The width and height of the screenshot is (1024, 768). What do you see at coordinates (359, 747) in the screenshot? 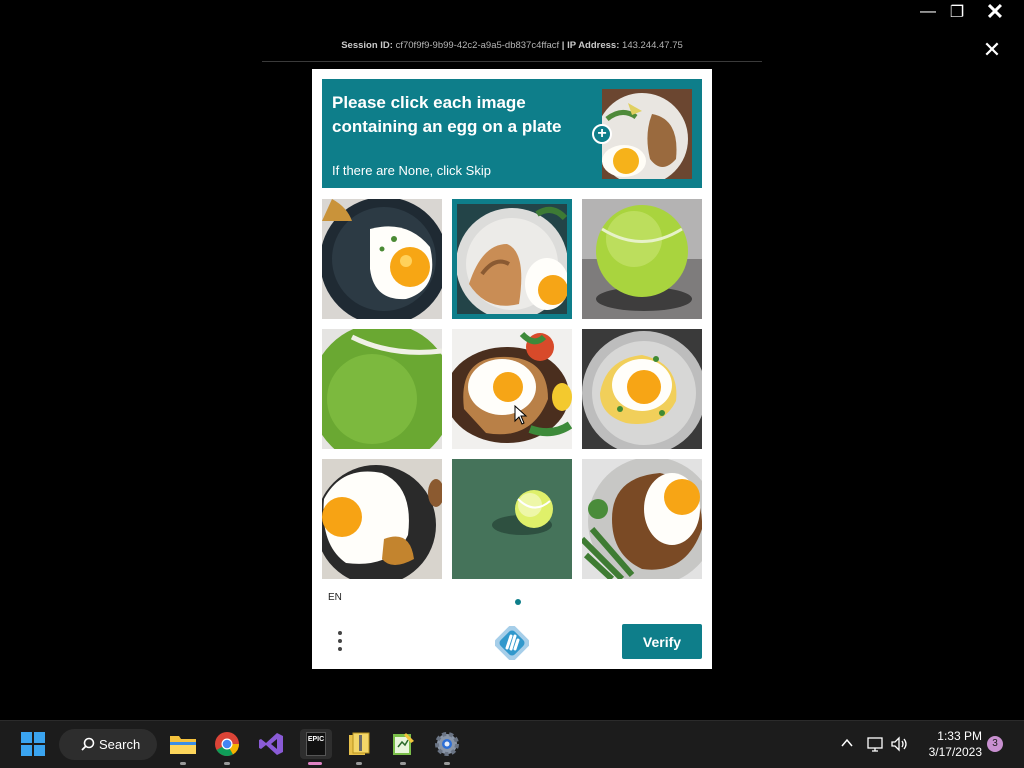
I see `archive-icon` at bounding box center [359, 747].